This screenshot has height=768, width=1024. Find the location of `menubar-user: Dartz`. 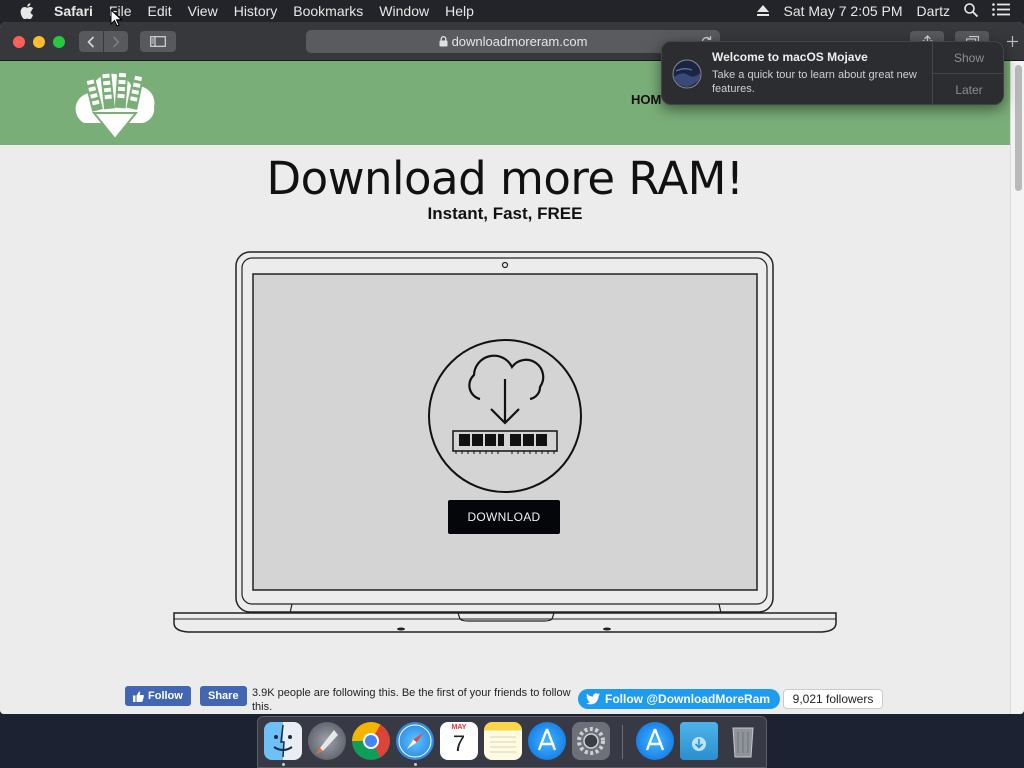

menubar-user: Dartz is located at coordinates (933, 11).